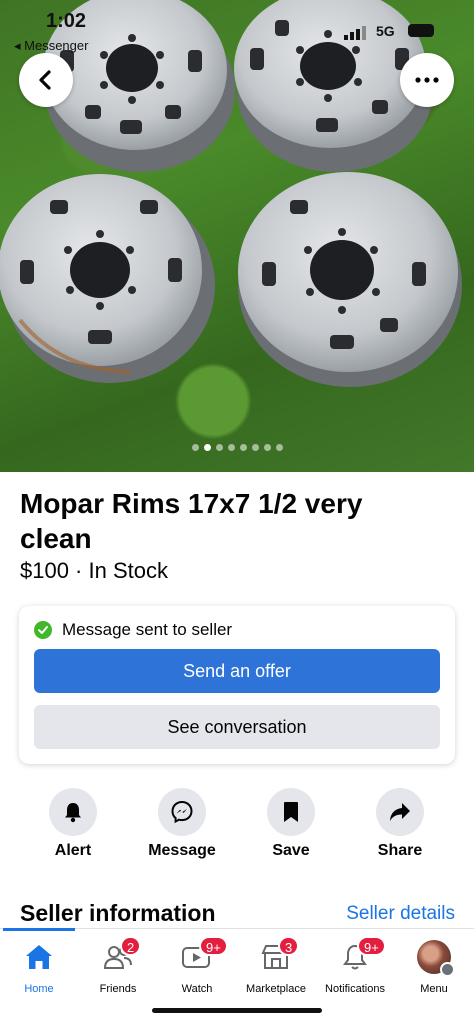 This screenshot has height=1024, width=474. What do you see at coordinates (291, 812) in the screenshot?
I see `bookmark-icon` at bounding box center [291, 812].